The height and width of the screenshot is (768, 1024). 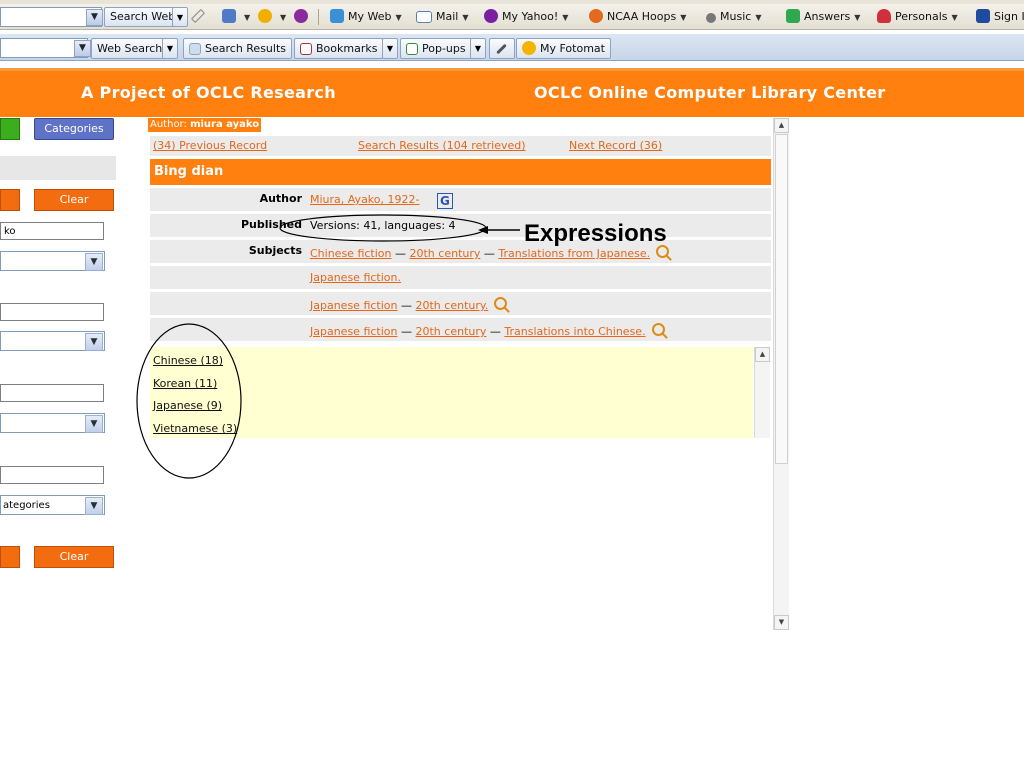 I want to click on expressions-label: Expressions, so click(x=595, y=233).